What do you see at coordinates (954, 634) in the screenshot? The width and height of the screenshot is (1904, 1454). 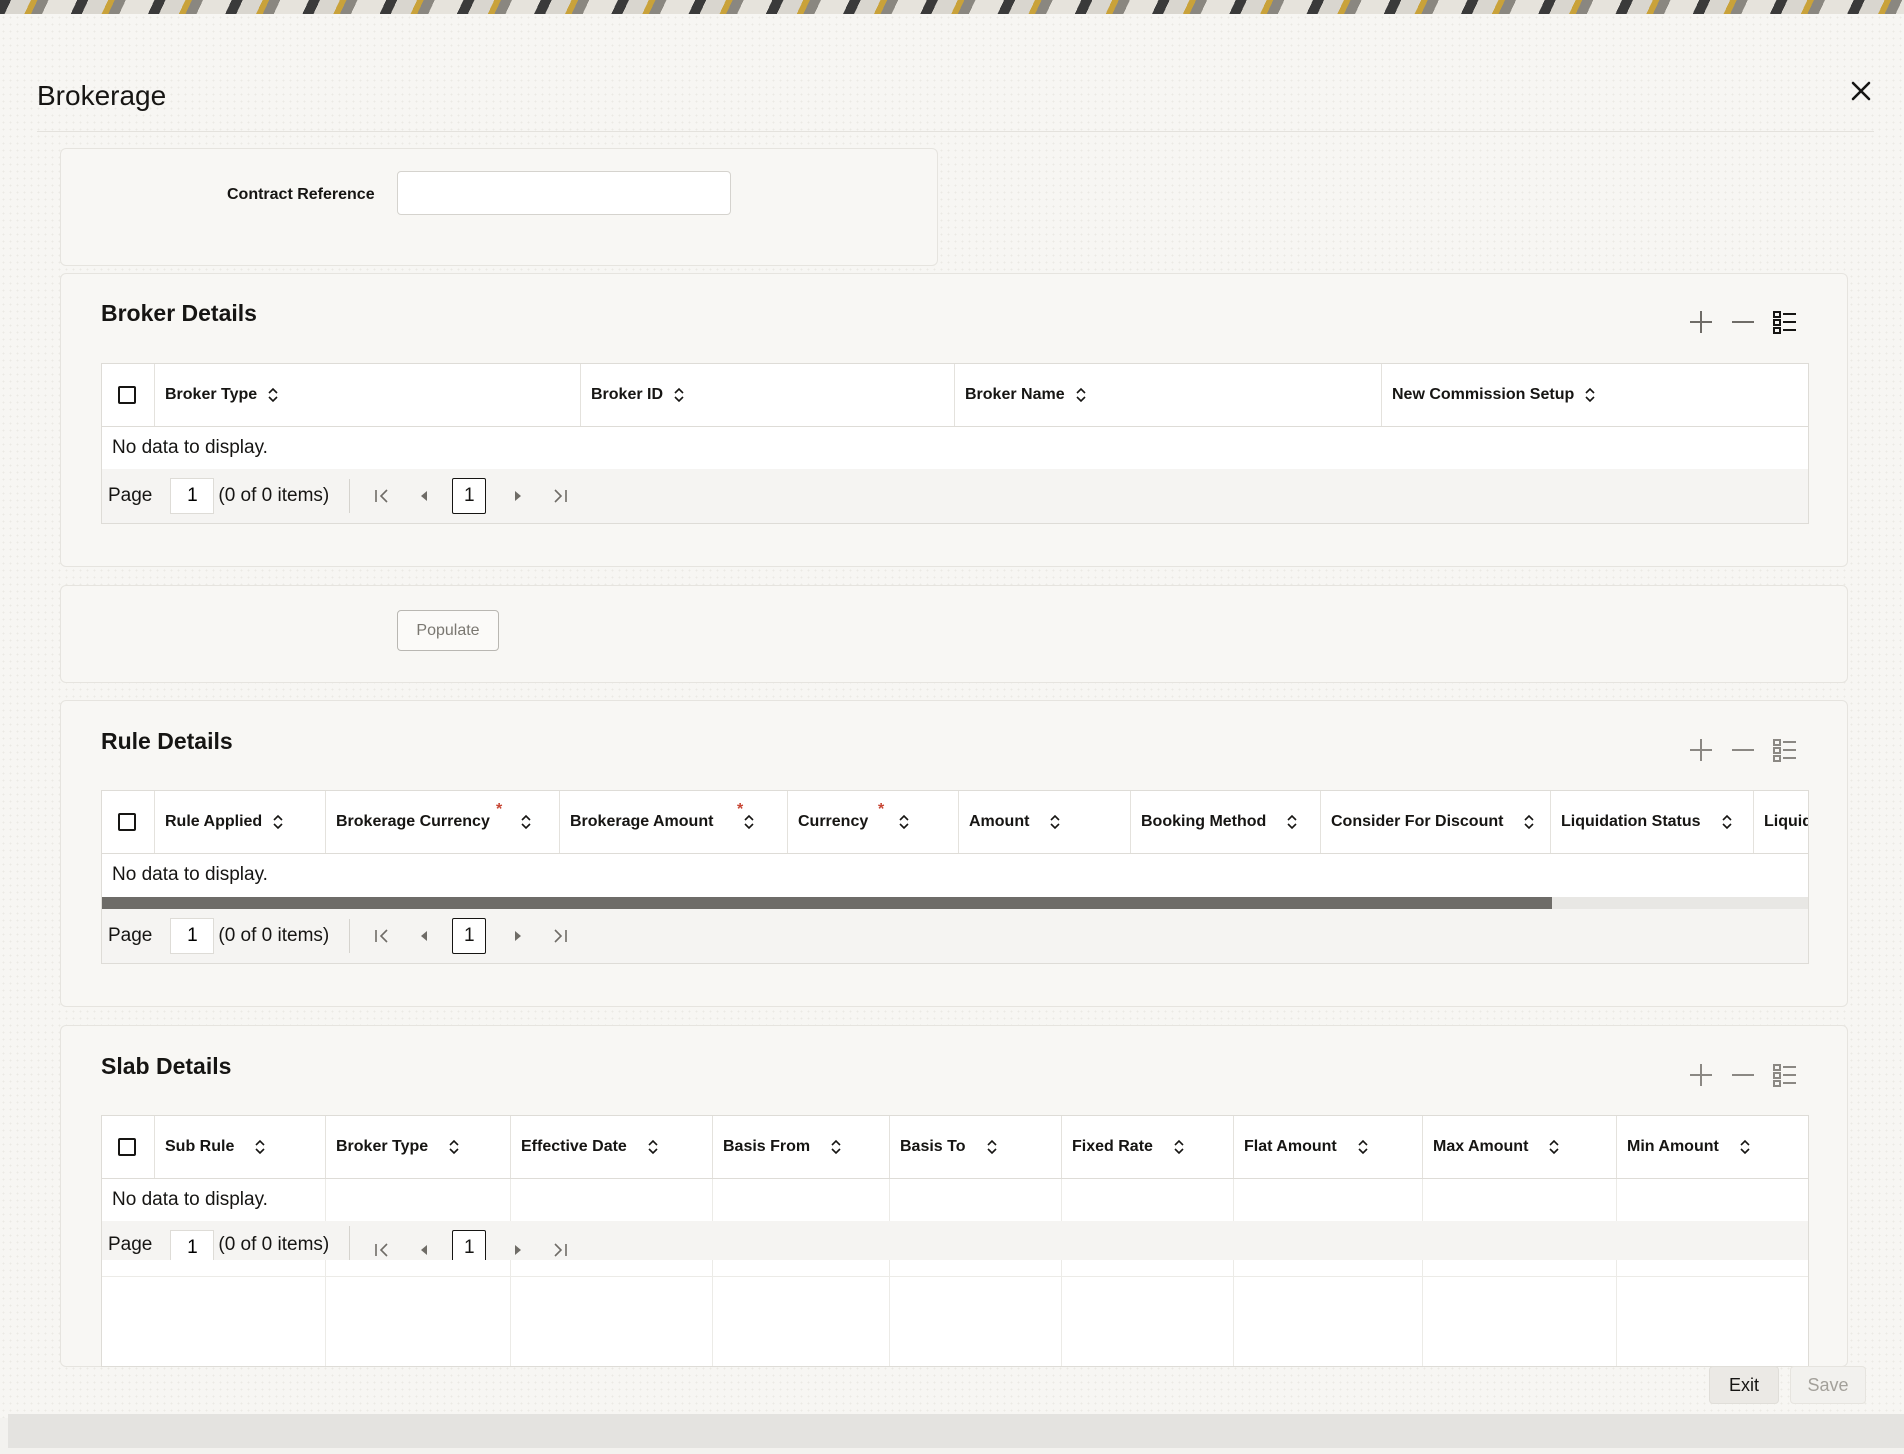 I see `populate-card` at bounding box center [954, 634].